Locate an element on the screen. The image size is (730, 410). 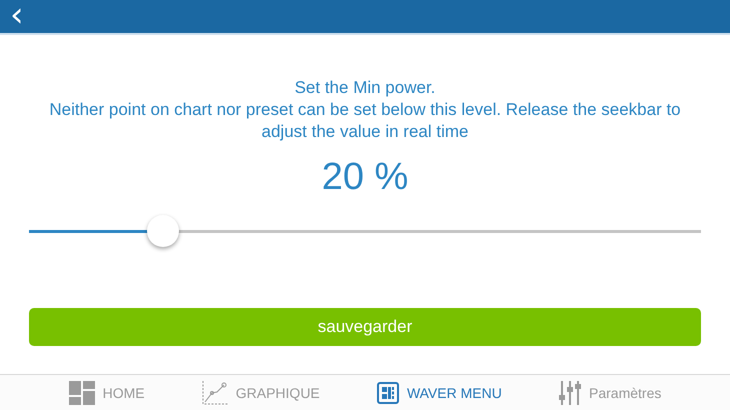
instruction-text: Neither point on chart nor preset can be set below this level. Release the seekbar to adjust the value in real time is located at coordinates (365, 121).